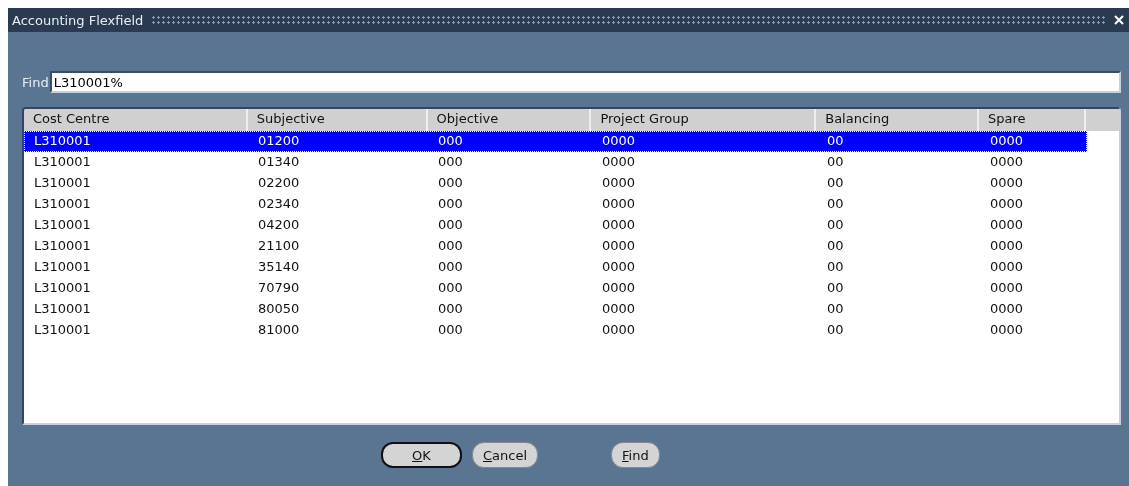 The height and width of the screenshot is (486, 1129). I want to click on table-cell-text: 02200, so click(279, 183).